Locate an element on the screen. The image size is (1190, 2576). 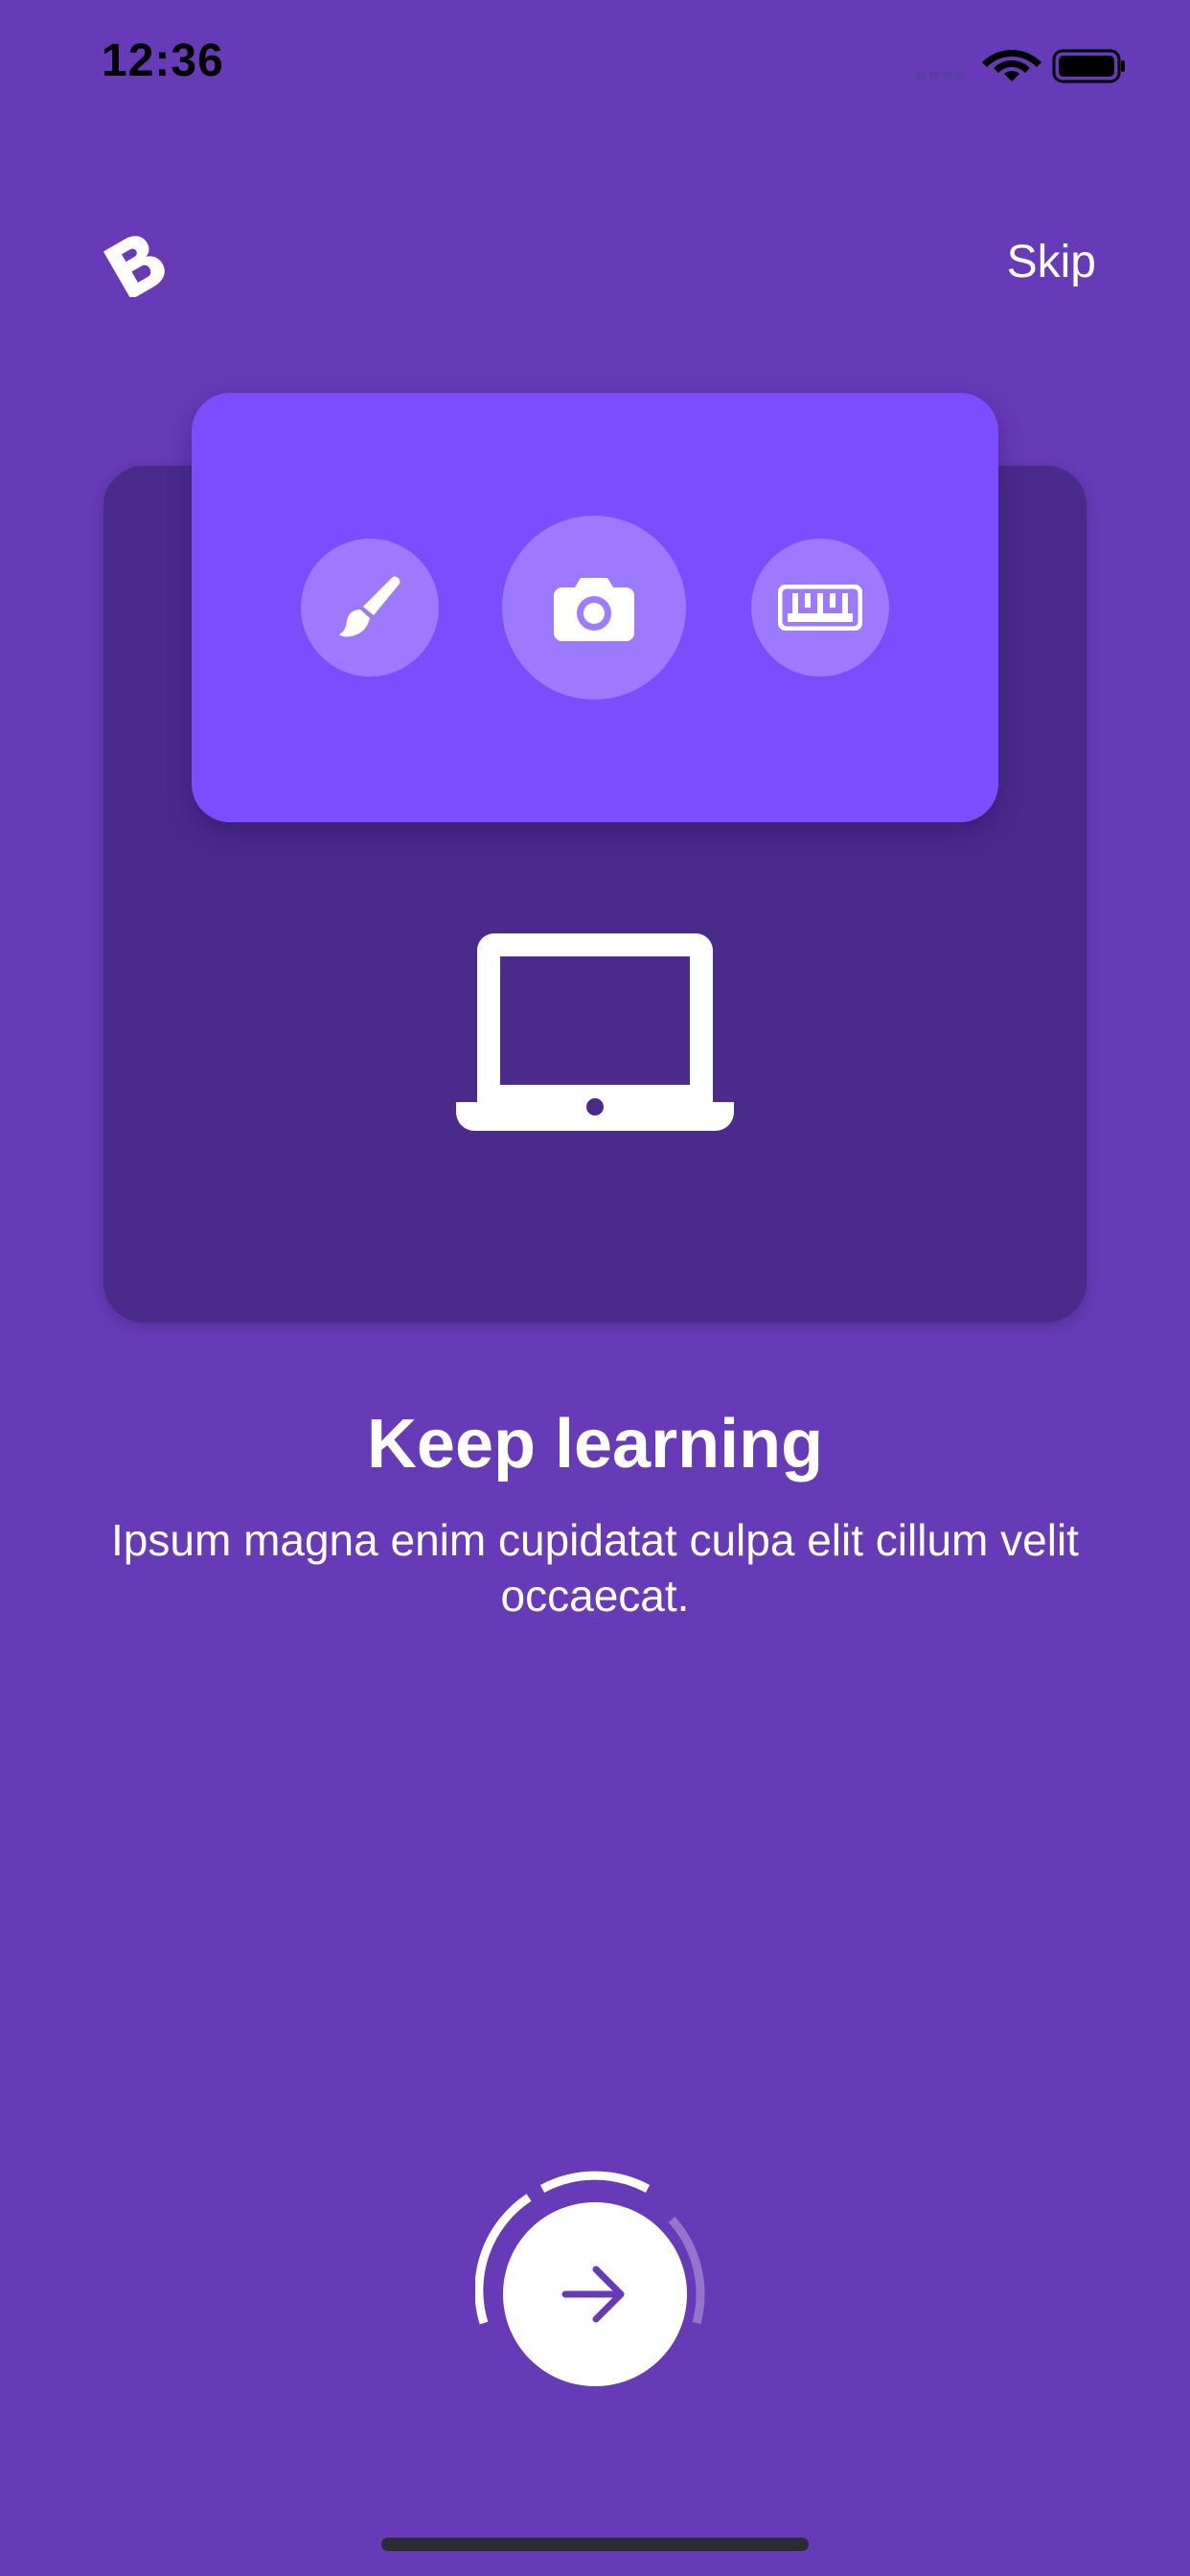
b-logo-icon is located at coordinates (134, 266).